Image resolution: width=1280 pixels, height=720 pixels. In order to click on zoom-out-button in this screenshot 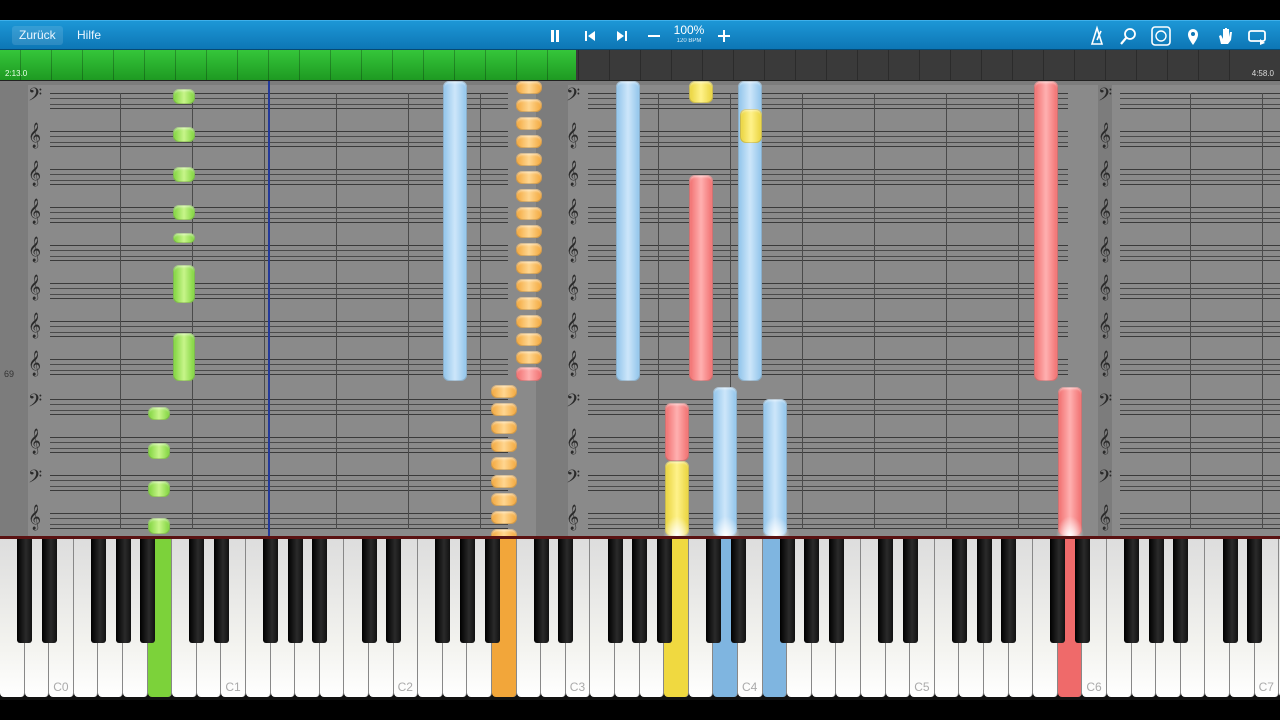, I will do `click(654, 36)`.